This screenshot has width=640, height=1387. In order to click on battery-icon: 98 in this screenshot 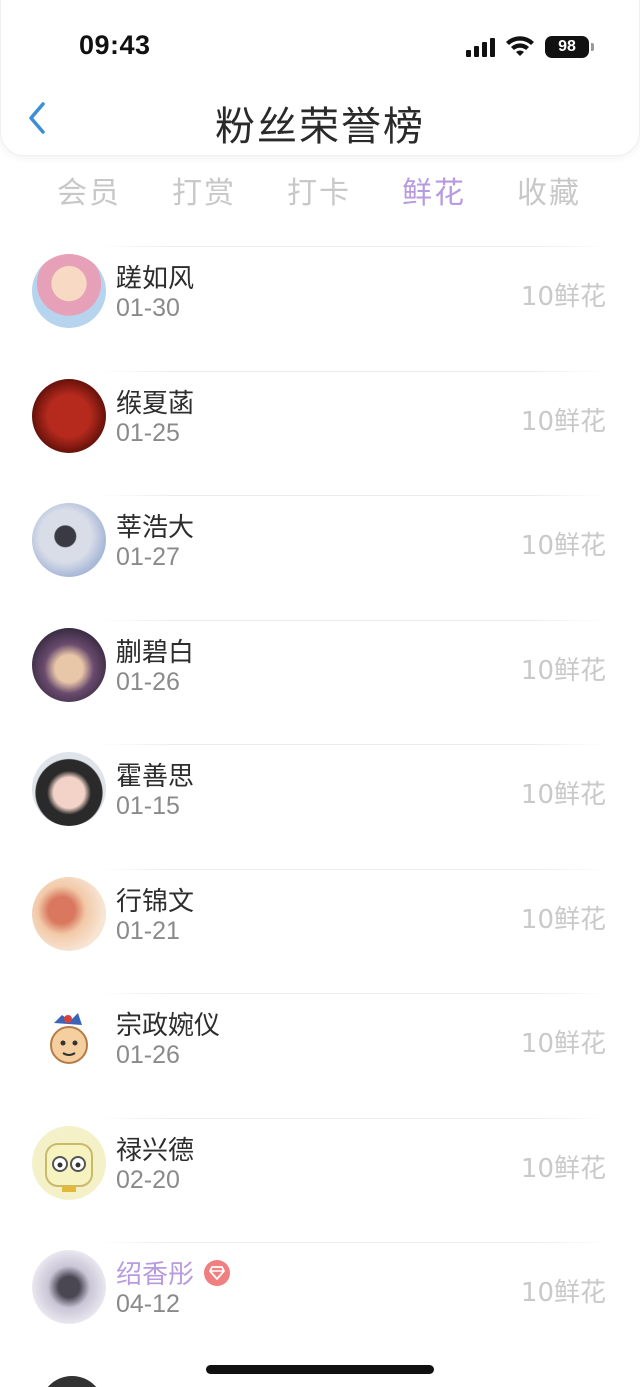, I will do `click(569, 47)`.